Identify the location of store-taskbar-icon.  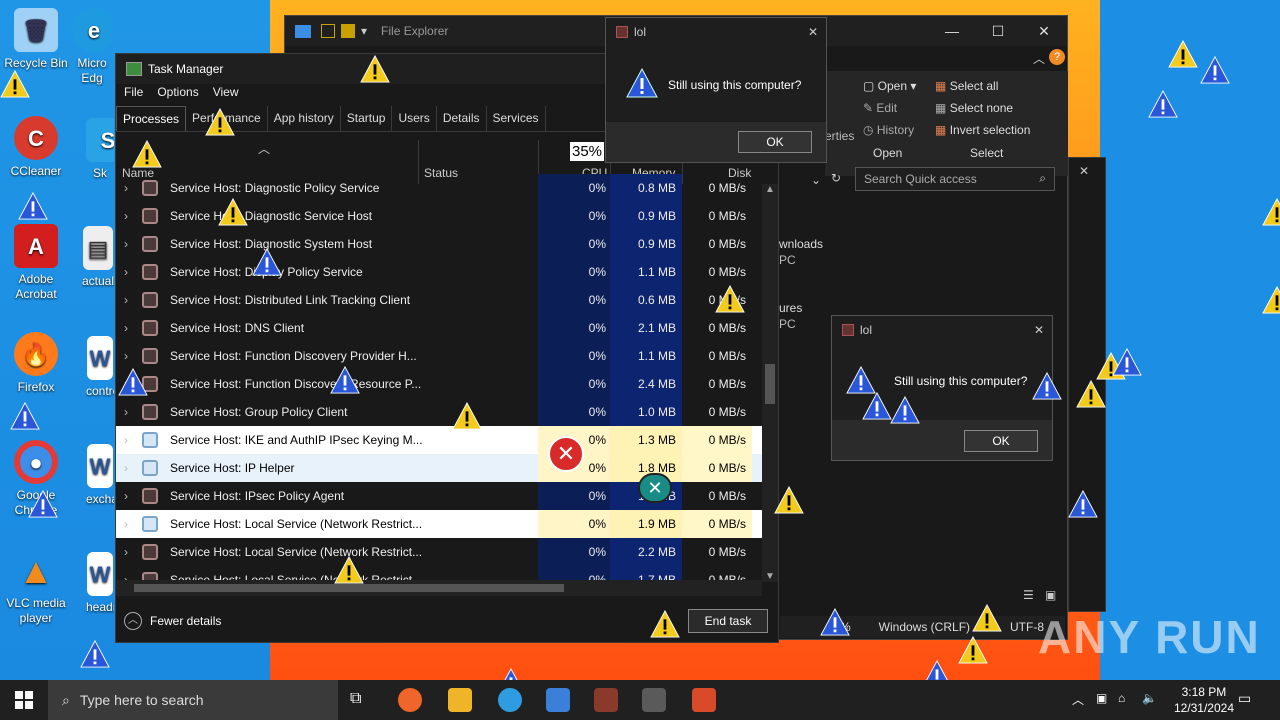
(558, 700).